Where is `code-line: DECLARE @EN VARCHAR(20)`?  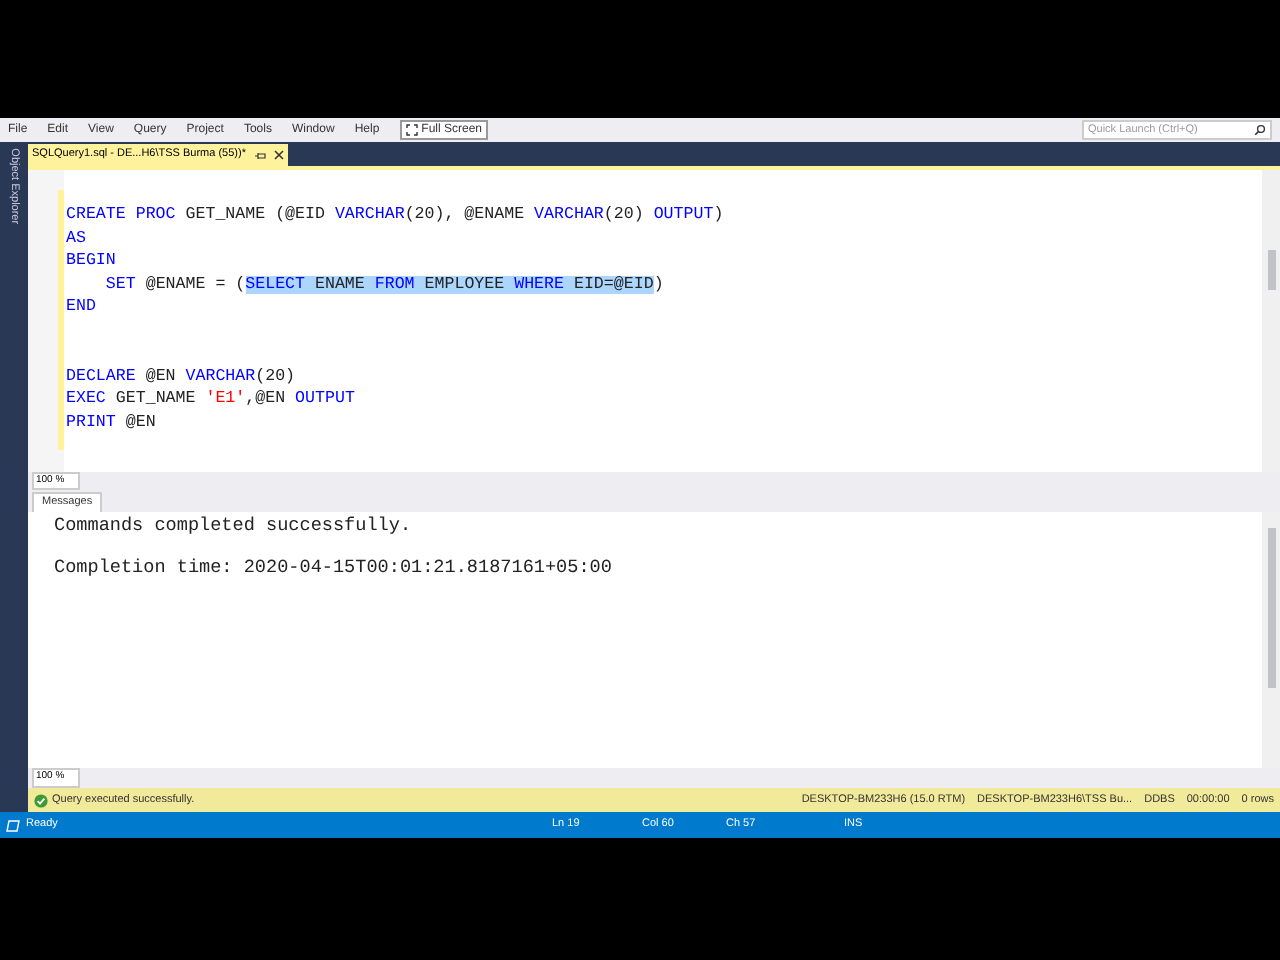
code-line: DECLARE @EN VARCHAR(20) is located at coordinates (181, 376).